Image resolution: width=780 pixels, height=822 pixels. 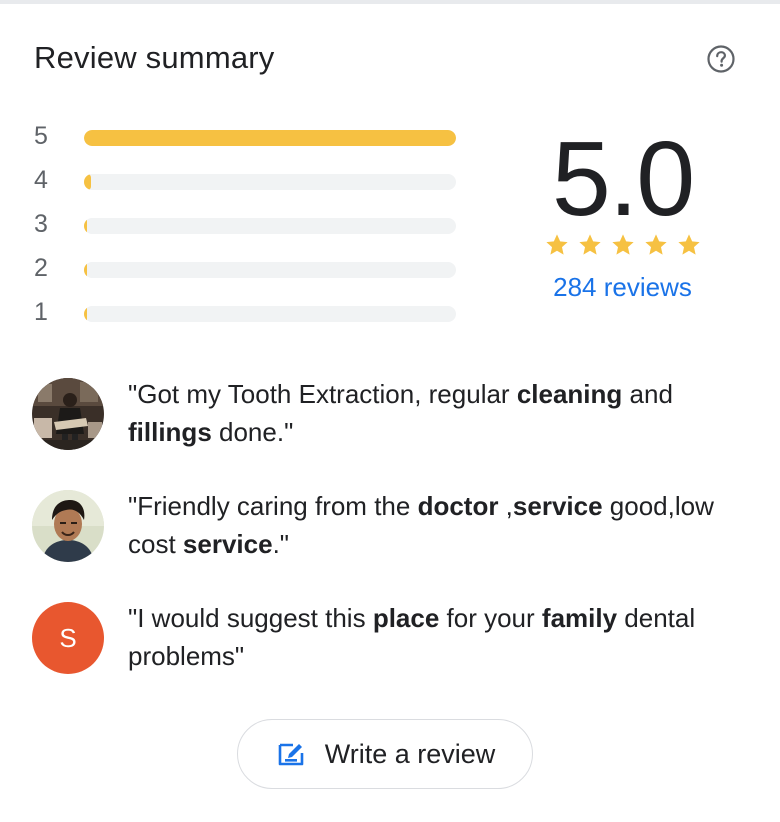 I want to click on star-level-label: 2, so click(x=41, y=268).